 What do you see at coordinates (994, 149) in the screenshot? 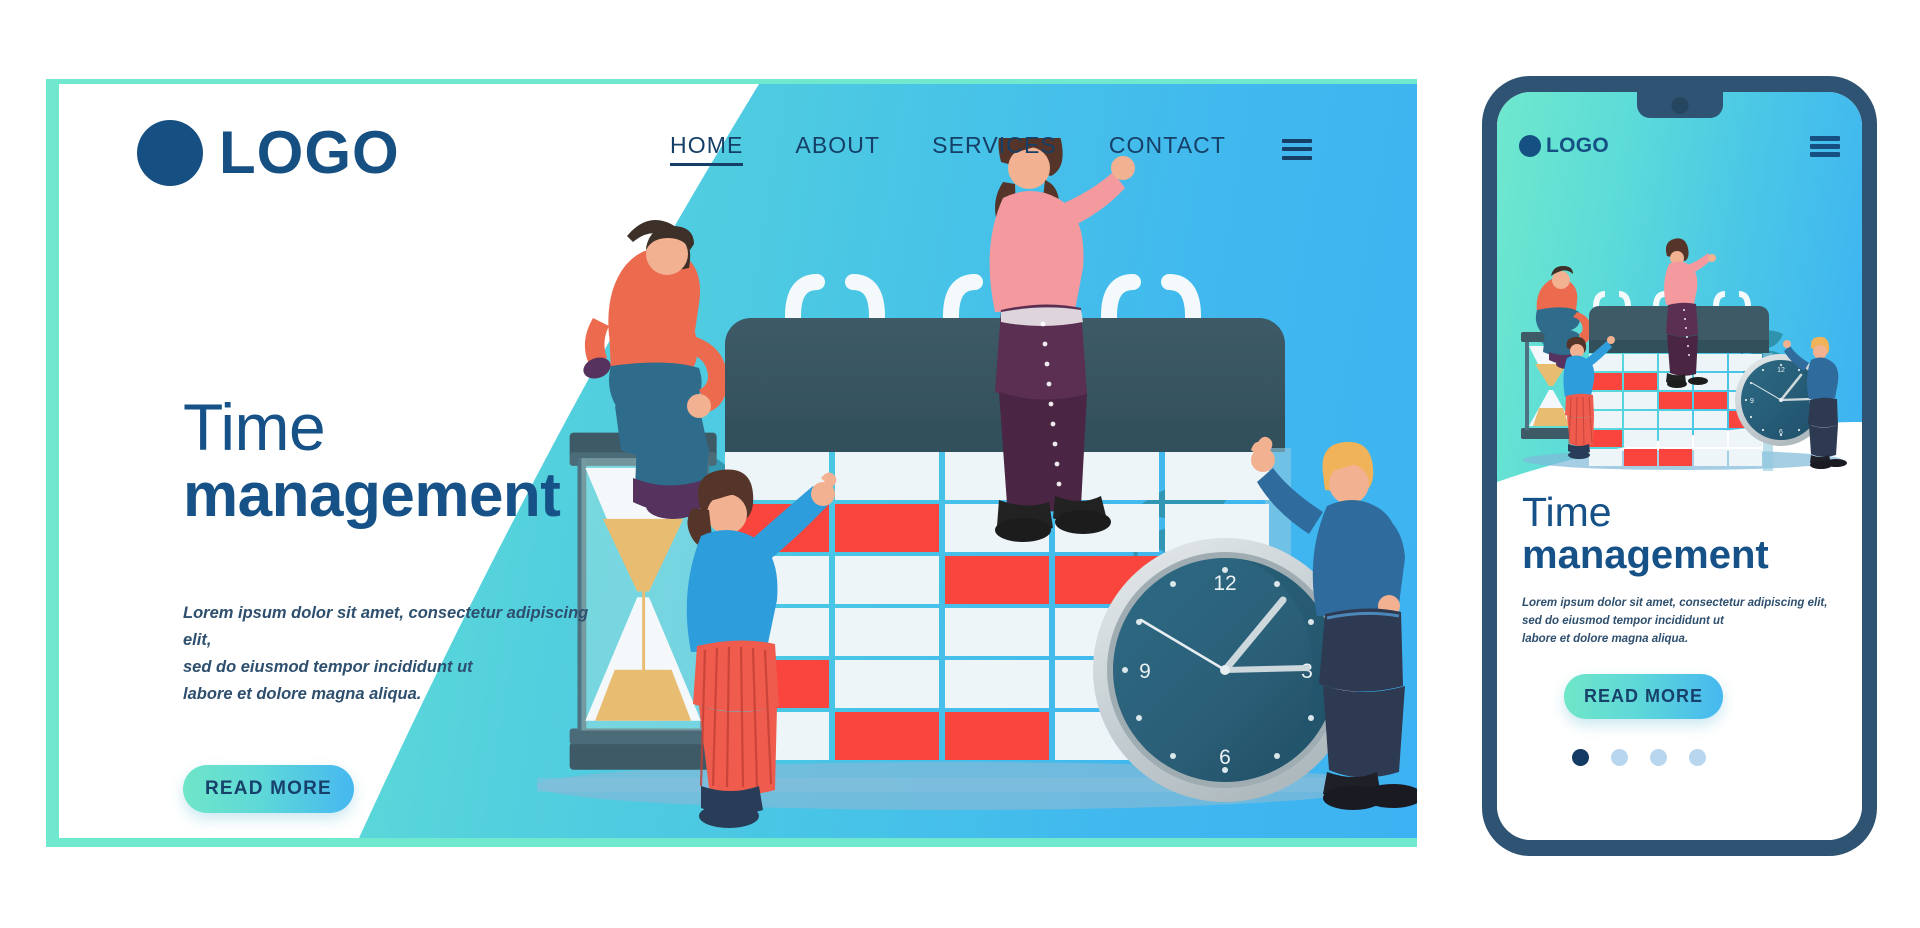
I see `nav-item-services: SERVICES` at bounding box center [994, 149].